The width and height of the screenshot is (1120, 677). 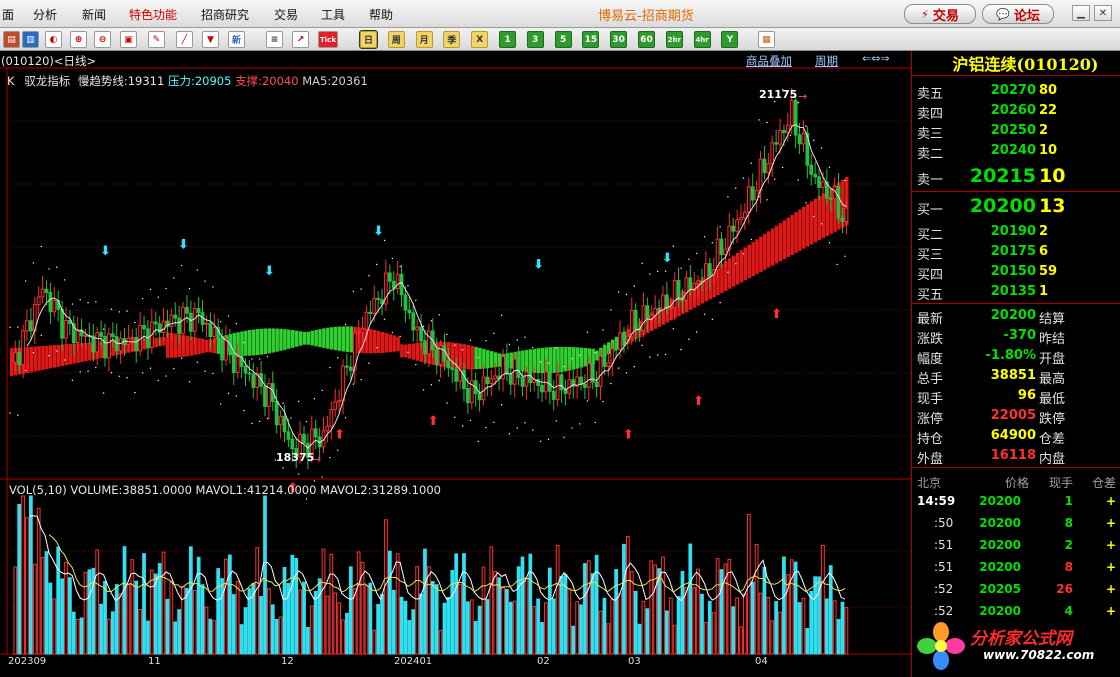 What do you see at coordinates (766, 39) in the screenshot?
I see `layout-icon: ▦` at bounding box center [766, 39].